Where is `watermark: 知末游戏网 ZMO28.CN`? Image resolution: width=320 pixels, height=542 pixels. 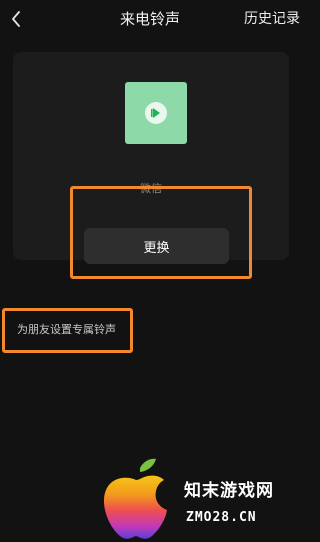
watermark: 知末游戏网 ZMO28.CN is located at coordinates (198, 500).